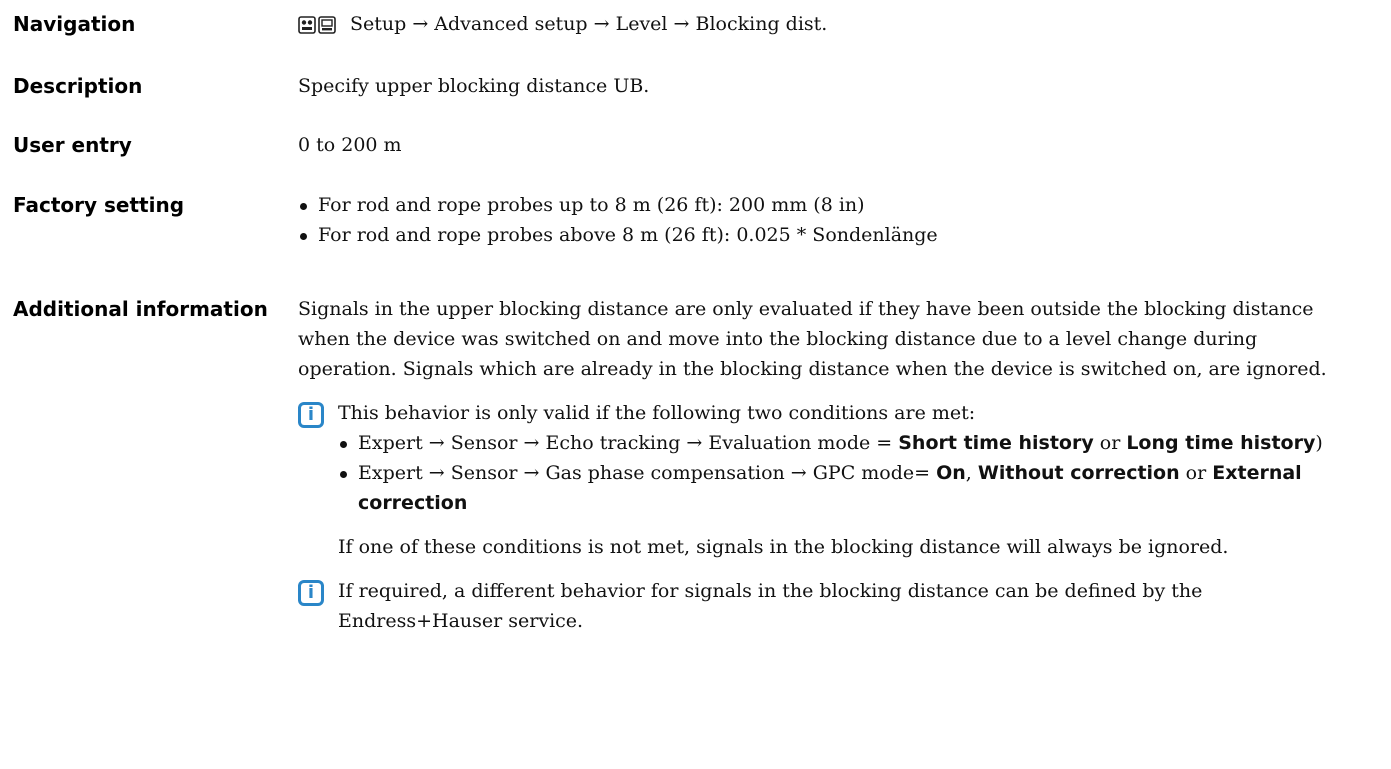 The height and width of the screenshot is (769, 1391). I want to click on description-label: Description, so click(78, 86).